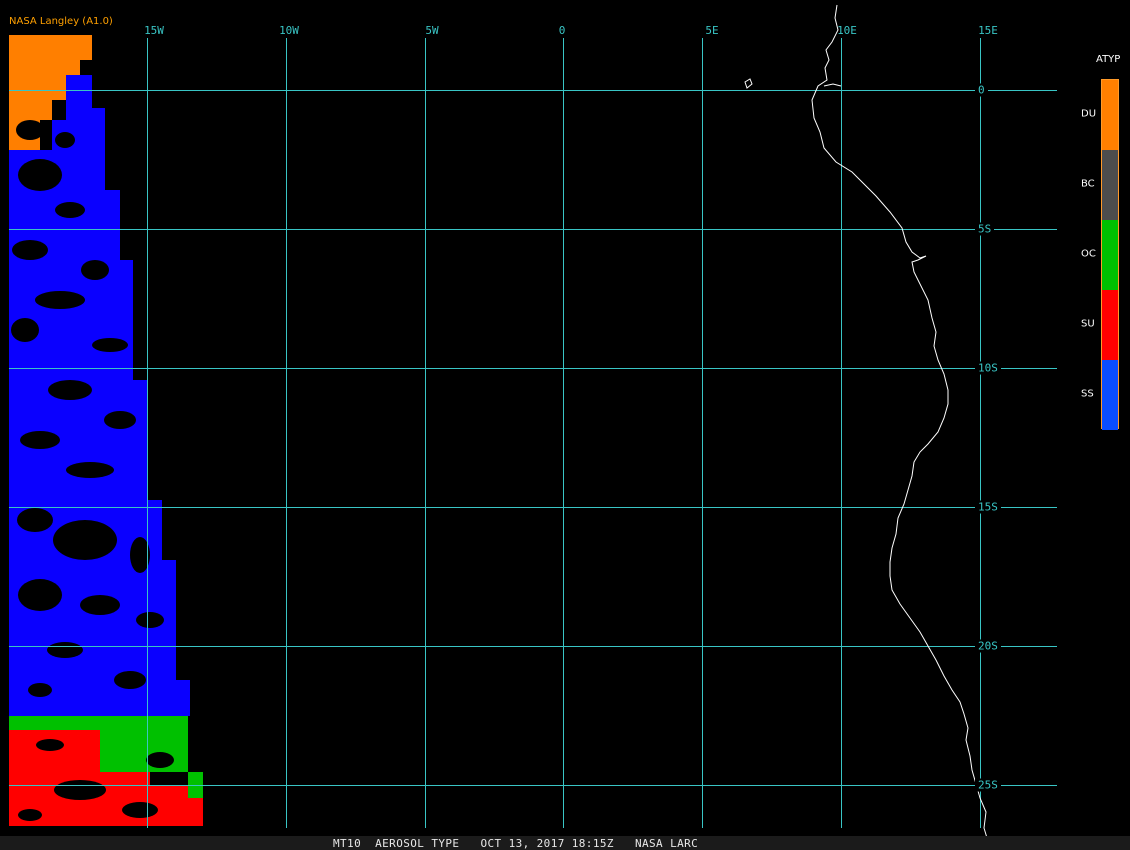 The height and width of the screenshot is (850, 1130). Describe the element at coordinates (1088, 324) in the screenshot. I see `legend-label-su: SU` at that location.